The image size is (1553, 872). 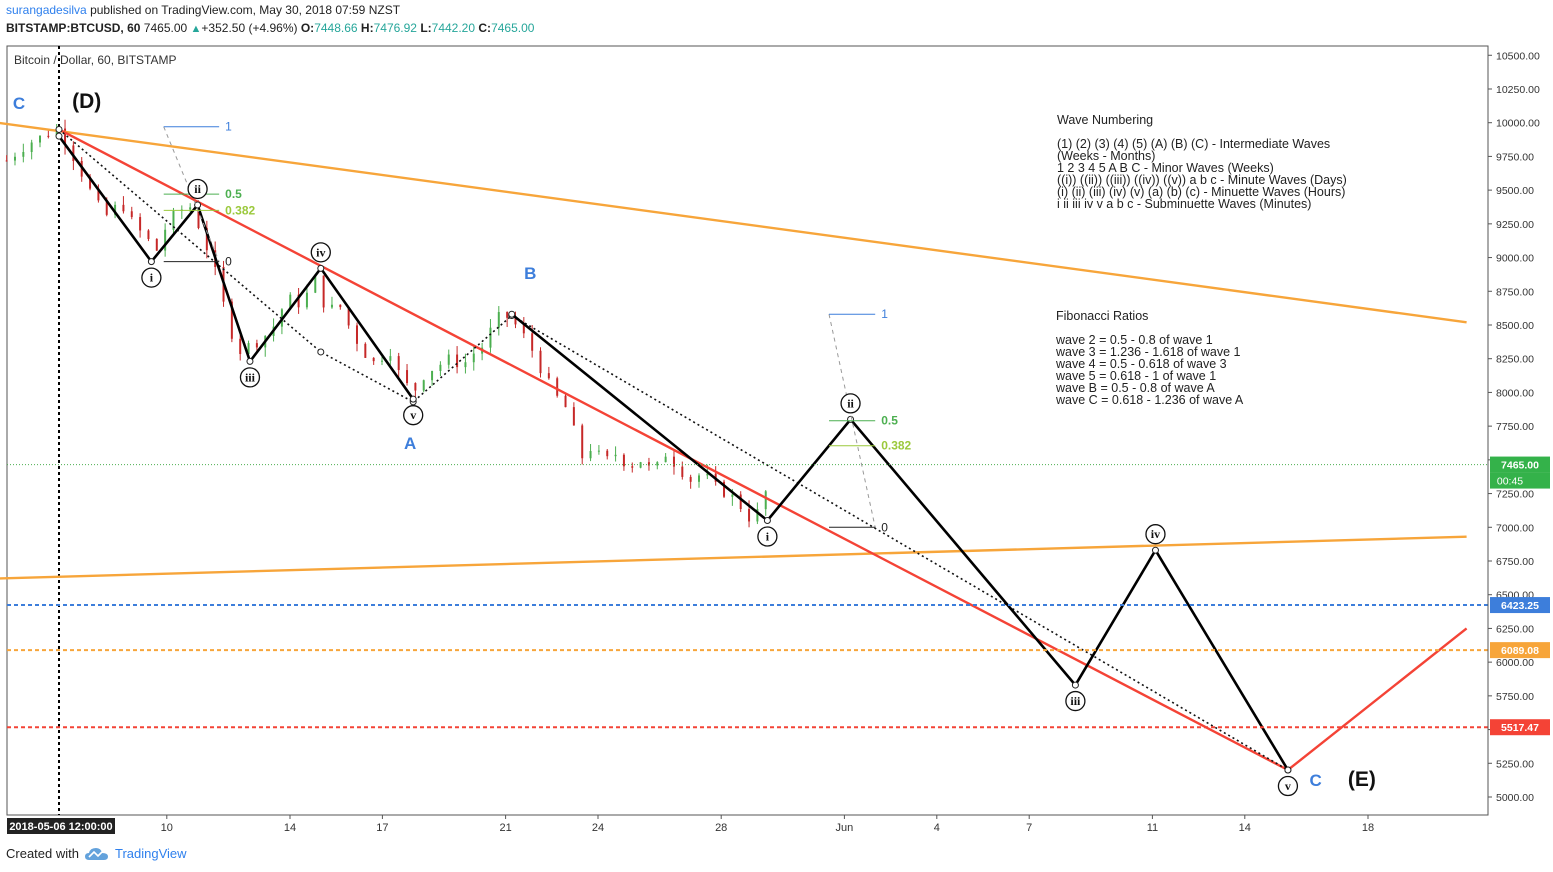 What do you see at coordinates (884, 314) in the screenshot?
I see `fib-level-label: 1` at bounding box center [884, 314].